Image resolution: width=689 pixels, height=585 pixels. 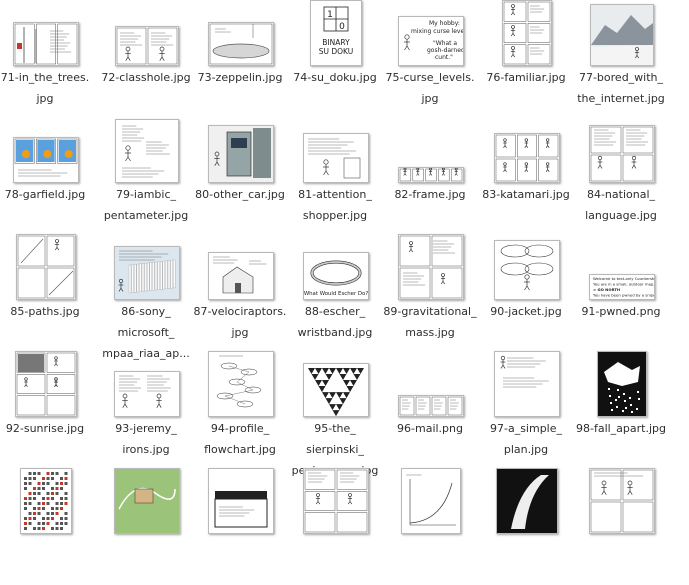 What do you see at coordinates (241, 44) in the screenshot?
I see `comic-thumbnail-zeppelin-icon` at bounding box center [241, 44].